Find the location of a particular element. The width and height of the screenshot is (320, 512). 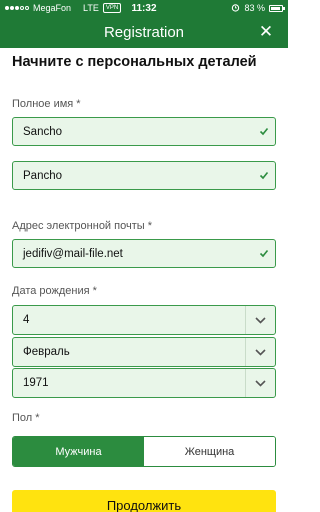

status-bar: MegaFon LTE VPN 11:32 83 % is located at coordinates (144, 8).